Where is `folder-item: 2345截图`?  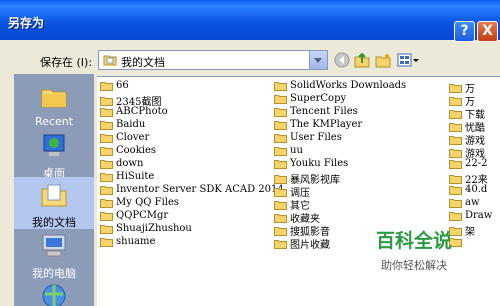
folder-item: 2345截图 is located at coordinates (130, 100).